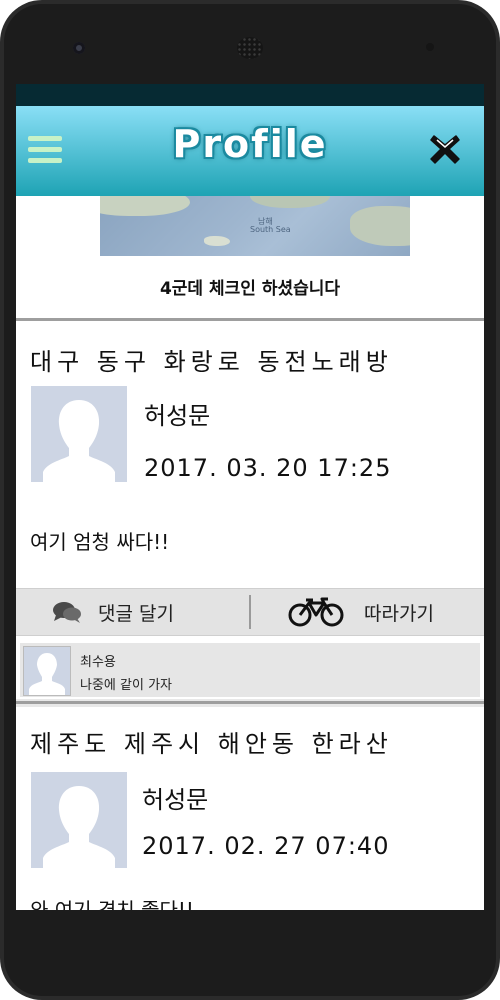 The width and height of the screenshot is (500, 1000). I want to click on speech-bubbles-icon, so click(67, 612).